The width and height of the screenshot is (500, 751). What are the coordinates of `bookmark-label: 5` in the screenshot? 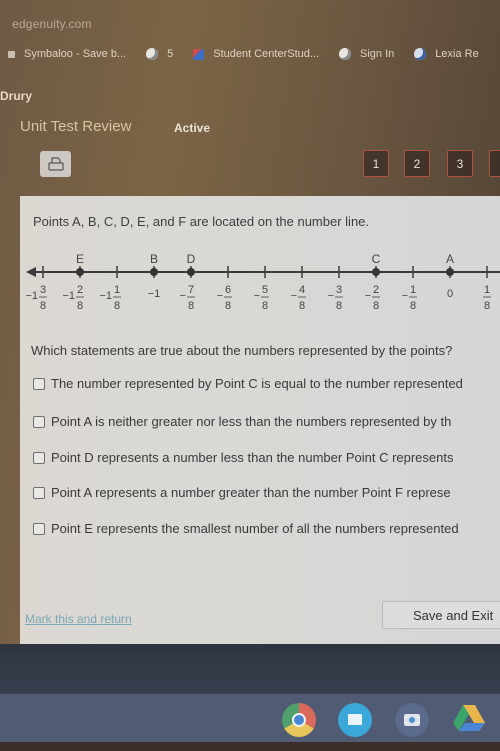 It's located at (170, 54).